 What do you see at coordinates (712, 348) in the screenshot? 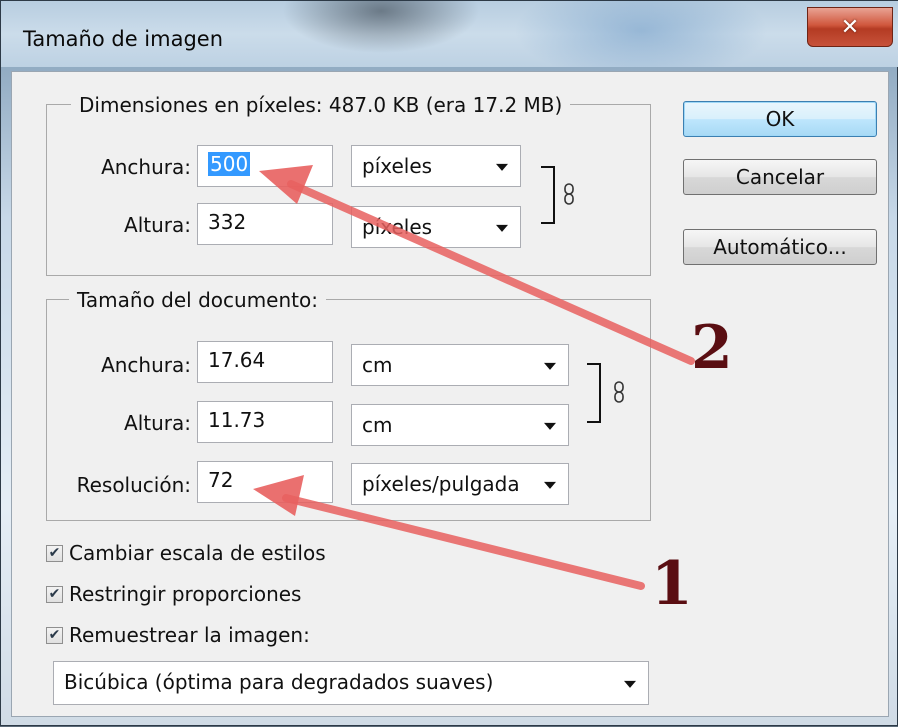
I see `annotation-number-2: 2` at bounding box center [712, 348].